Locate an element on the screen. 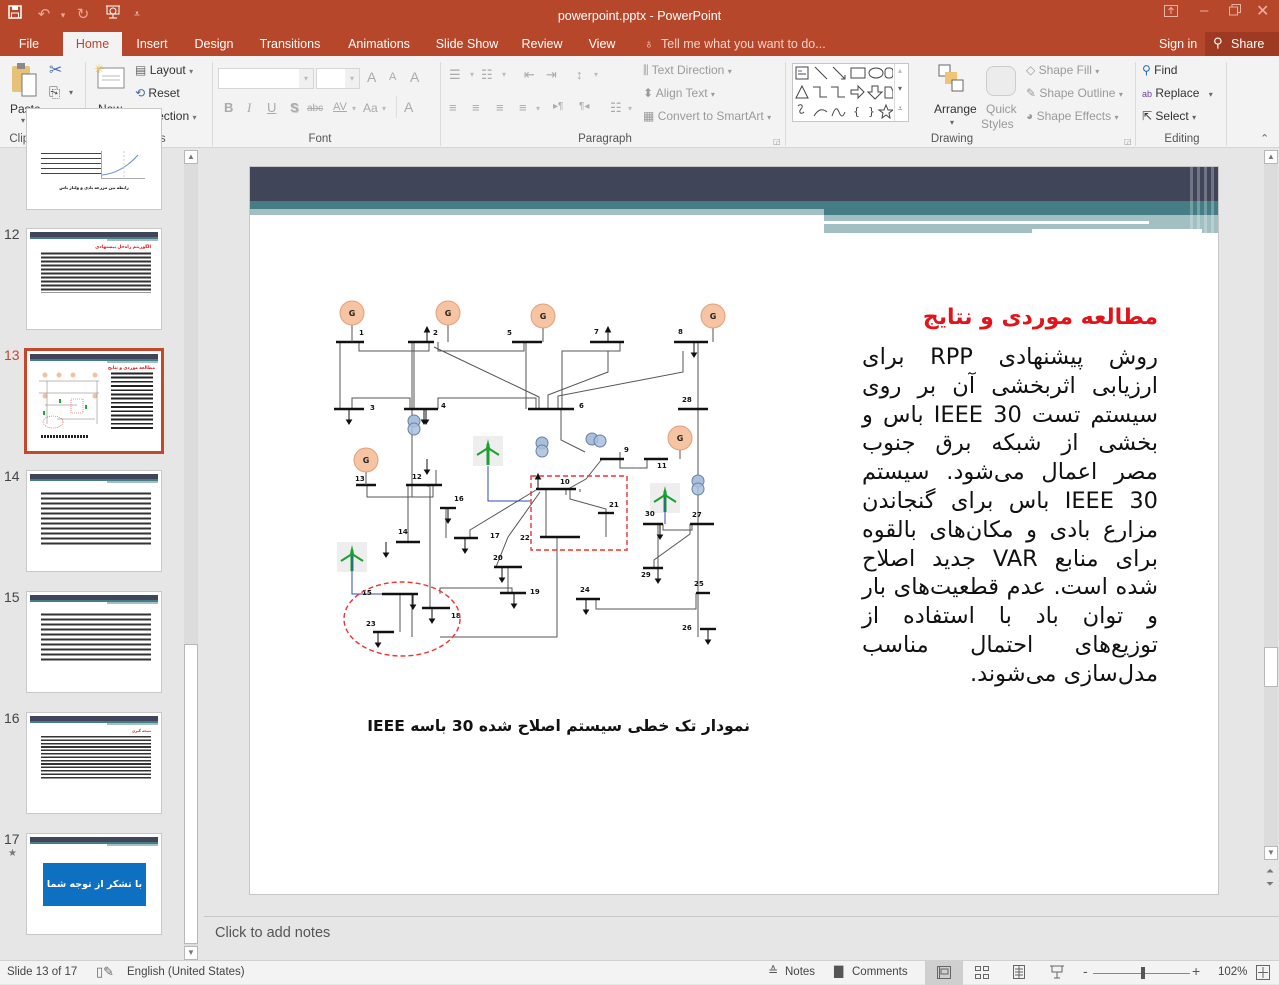  next-slide-icon: ⏷ is located at coordinates (1270, 884).